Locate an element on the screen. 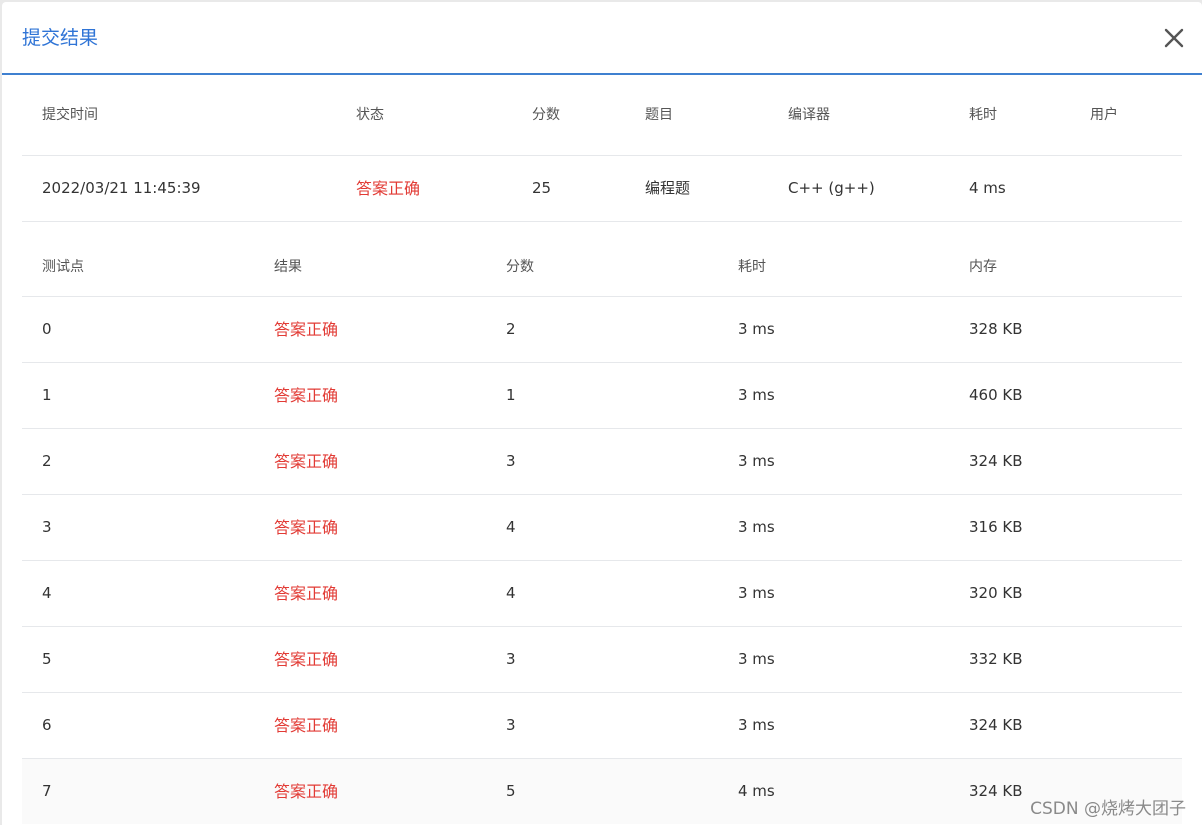 The height and width of the screenshot is (825, 1202). test-memory: 460 KB is located at coordinates (996, 395).